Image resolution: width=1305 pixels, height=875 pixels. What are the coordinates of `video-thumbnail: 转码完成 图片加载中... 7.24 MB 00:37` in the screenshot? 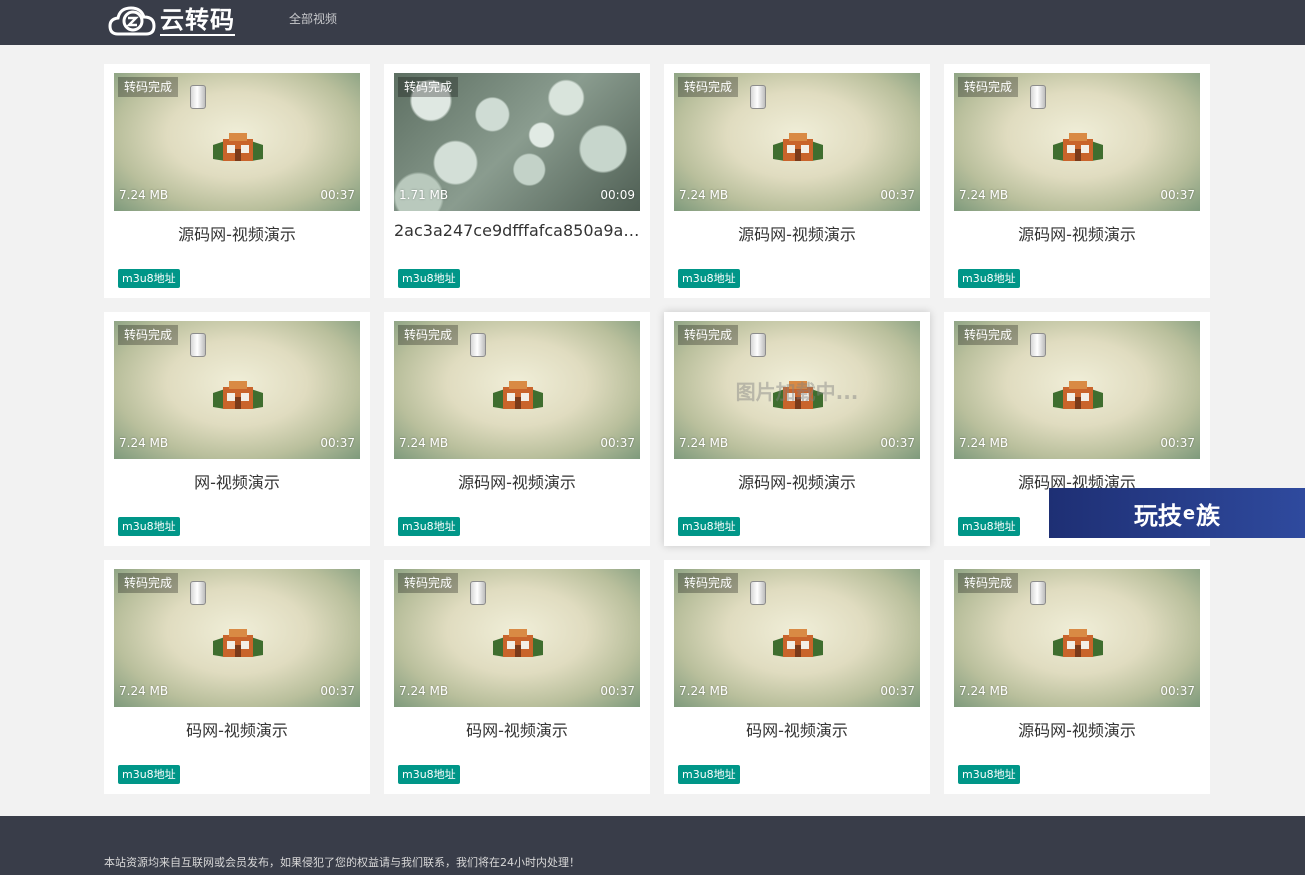 It's located at (797, 390).